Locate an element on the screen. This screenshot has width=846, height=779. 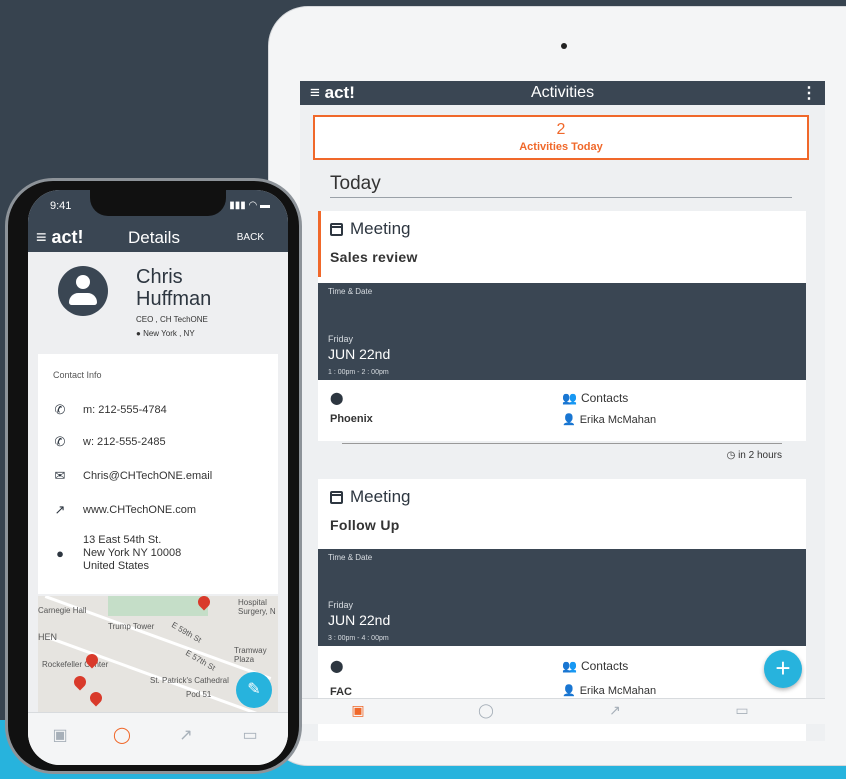
address-line: 13 East 54th St. is located at coordinates (122, 540).